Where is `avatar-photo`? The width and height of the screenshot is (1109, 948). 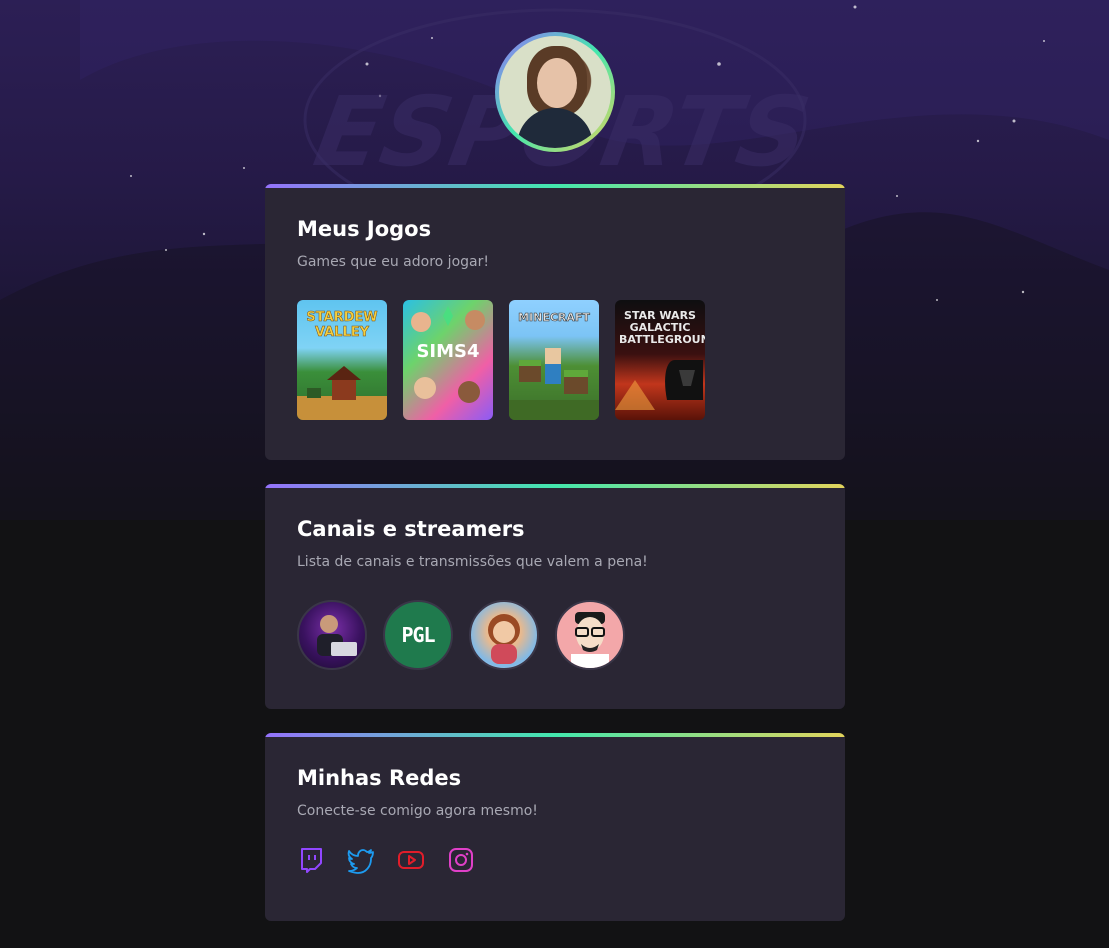
avatar-photo is located at coordinates (555, 92).